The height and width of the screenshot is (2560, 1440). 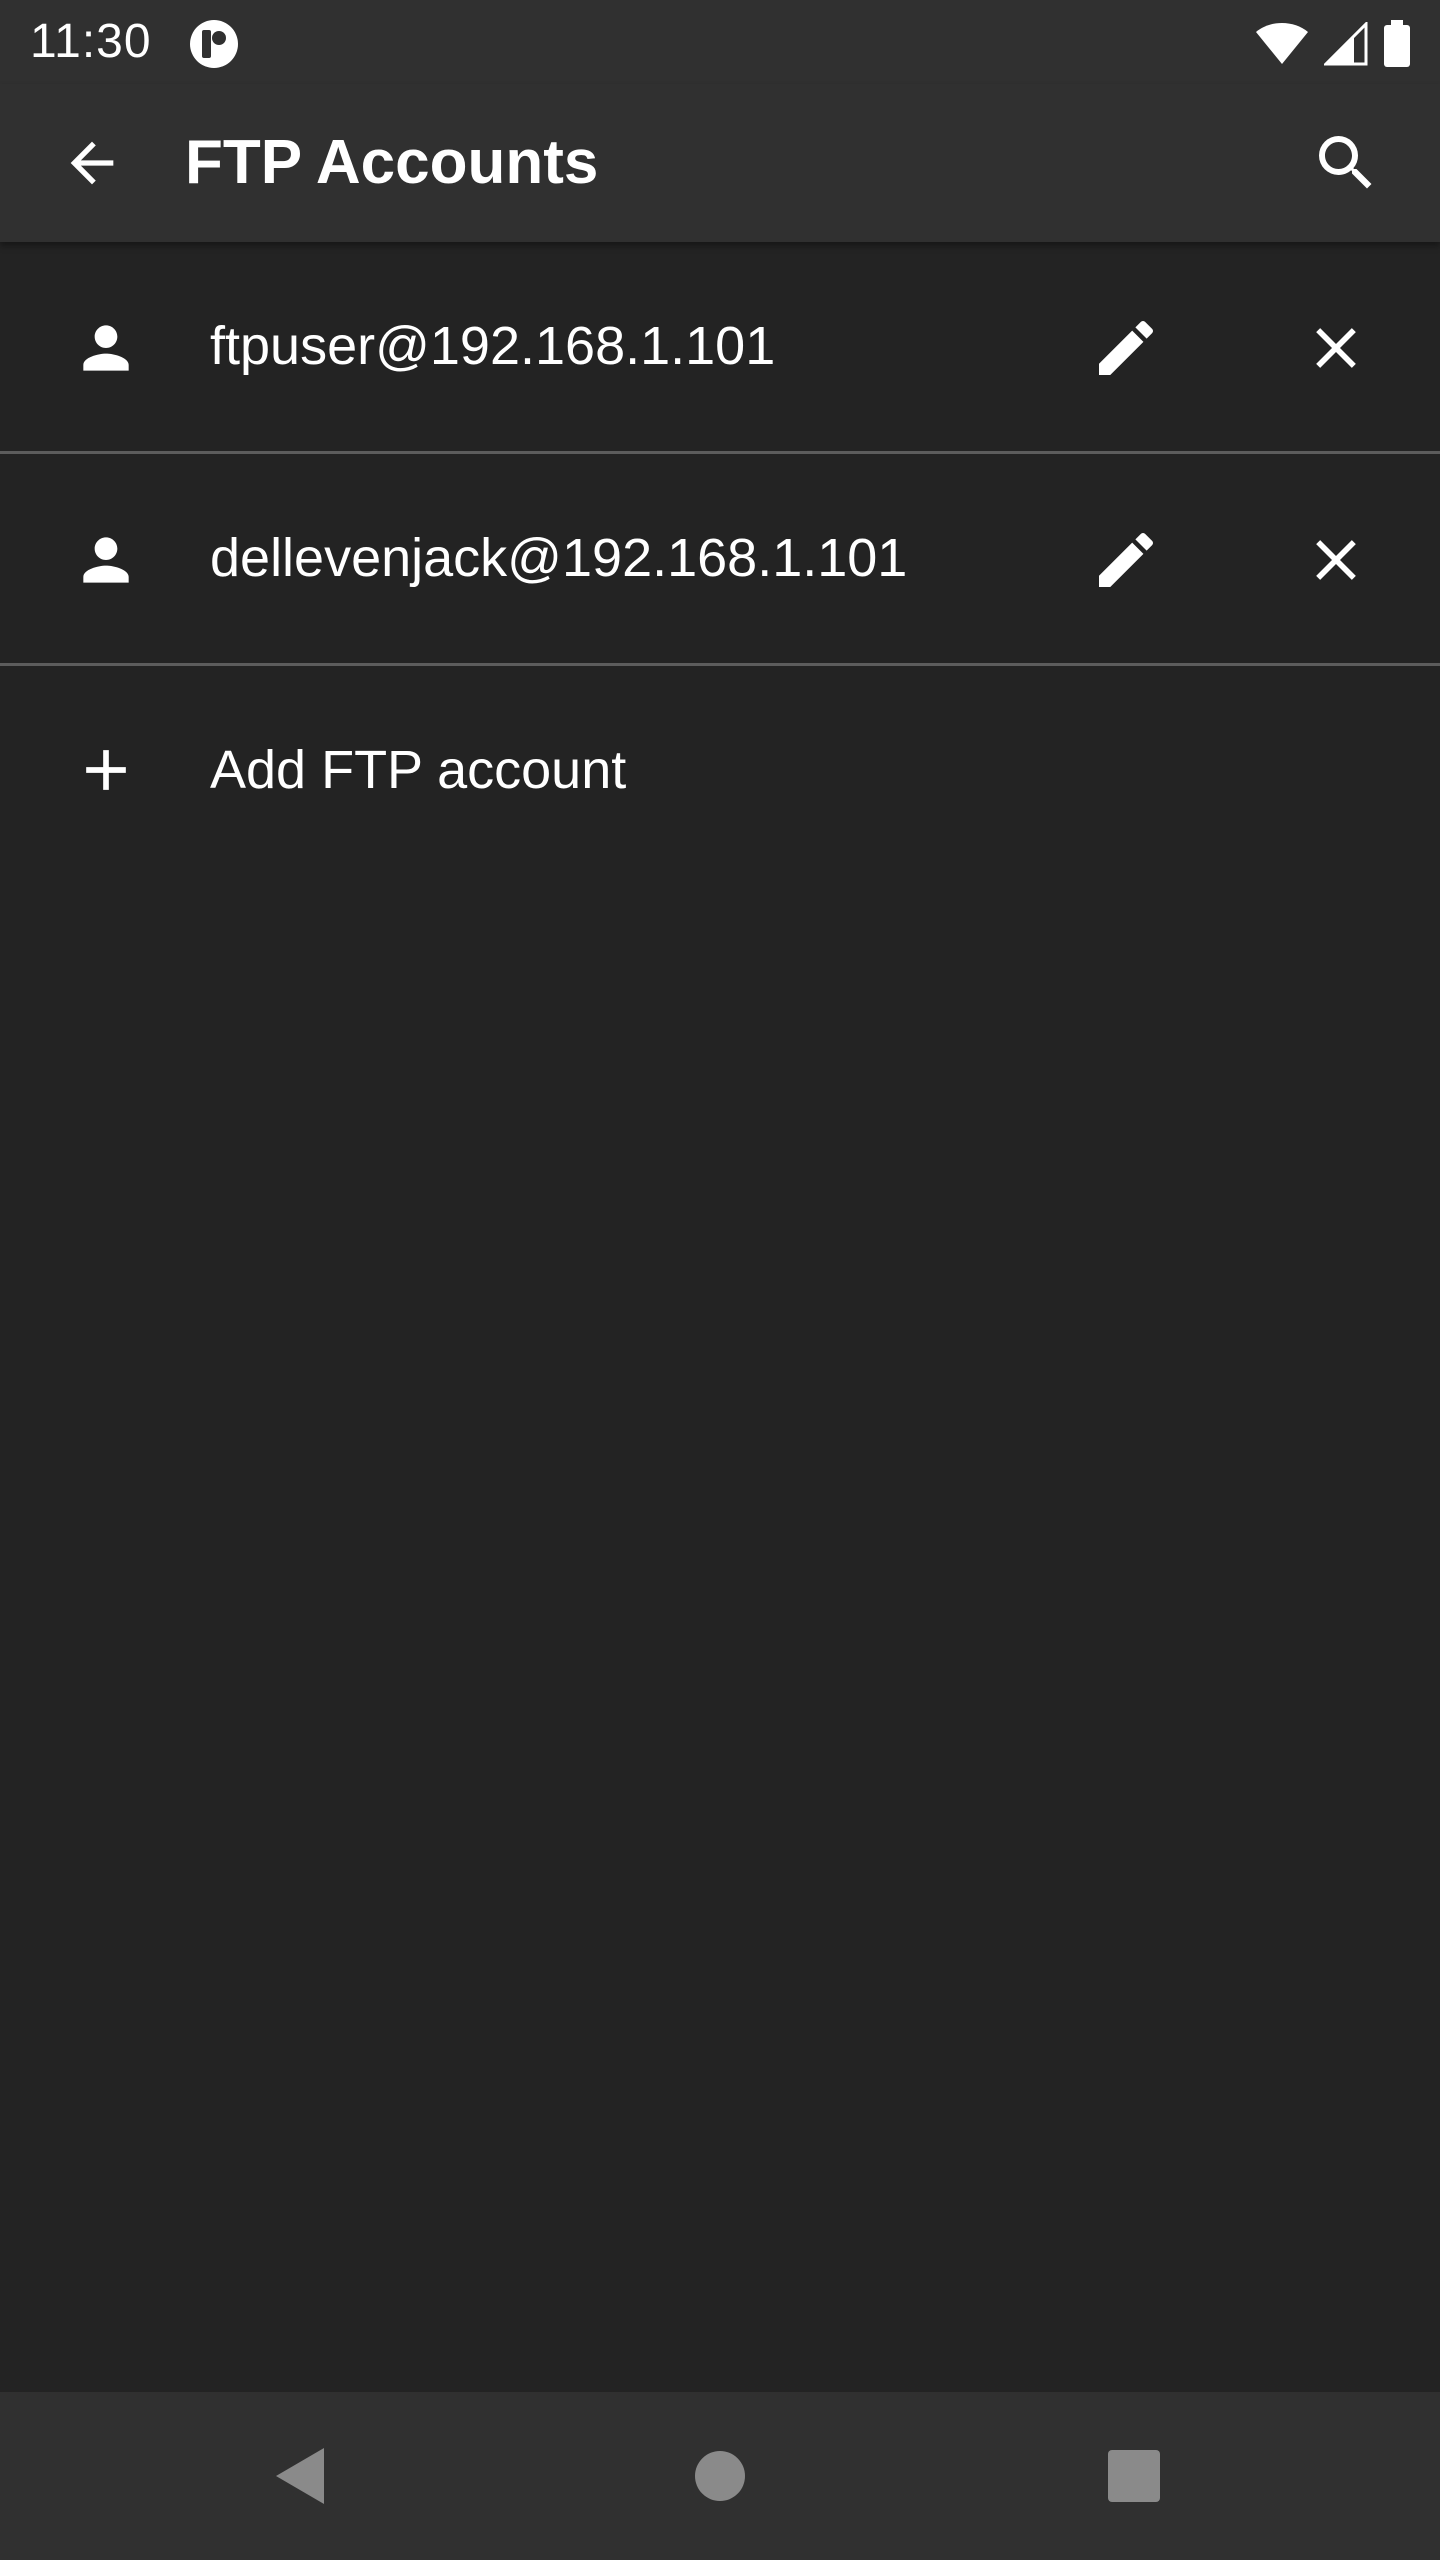 I want to click on status-bar: 11:30, so click(x=720, y=42).